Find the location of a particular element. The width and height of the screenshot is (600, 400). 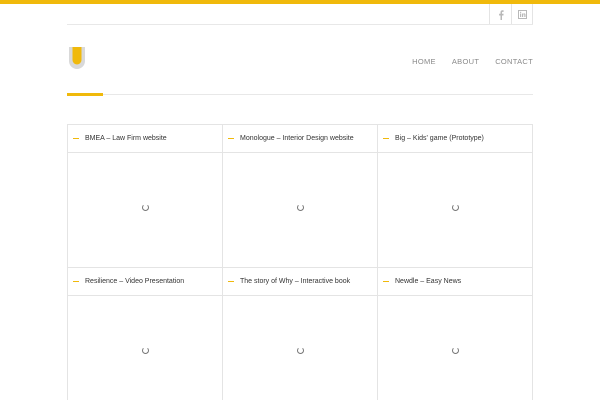

facebook-icon is located at coordinates (501, 14).